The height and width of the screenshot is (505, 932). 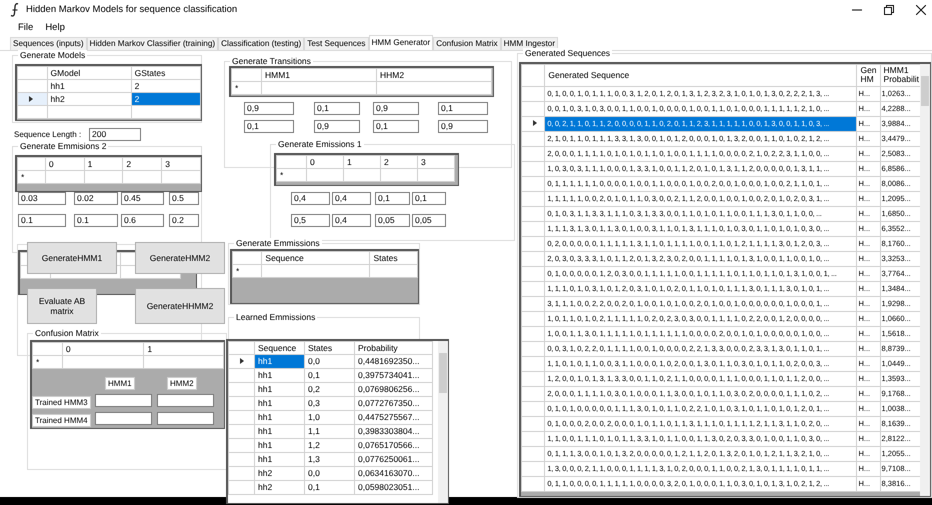 I want to click on tab: Sequences (inputs), so click(x=48, y=43).